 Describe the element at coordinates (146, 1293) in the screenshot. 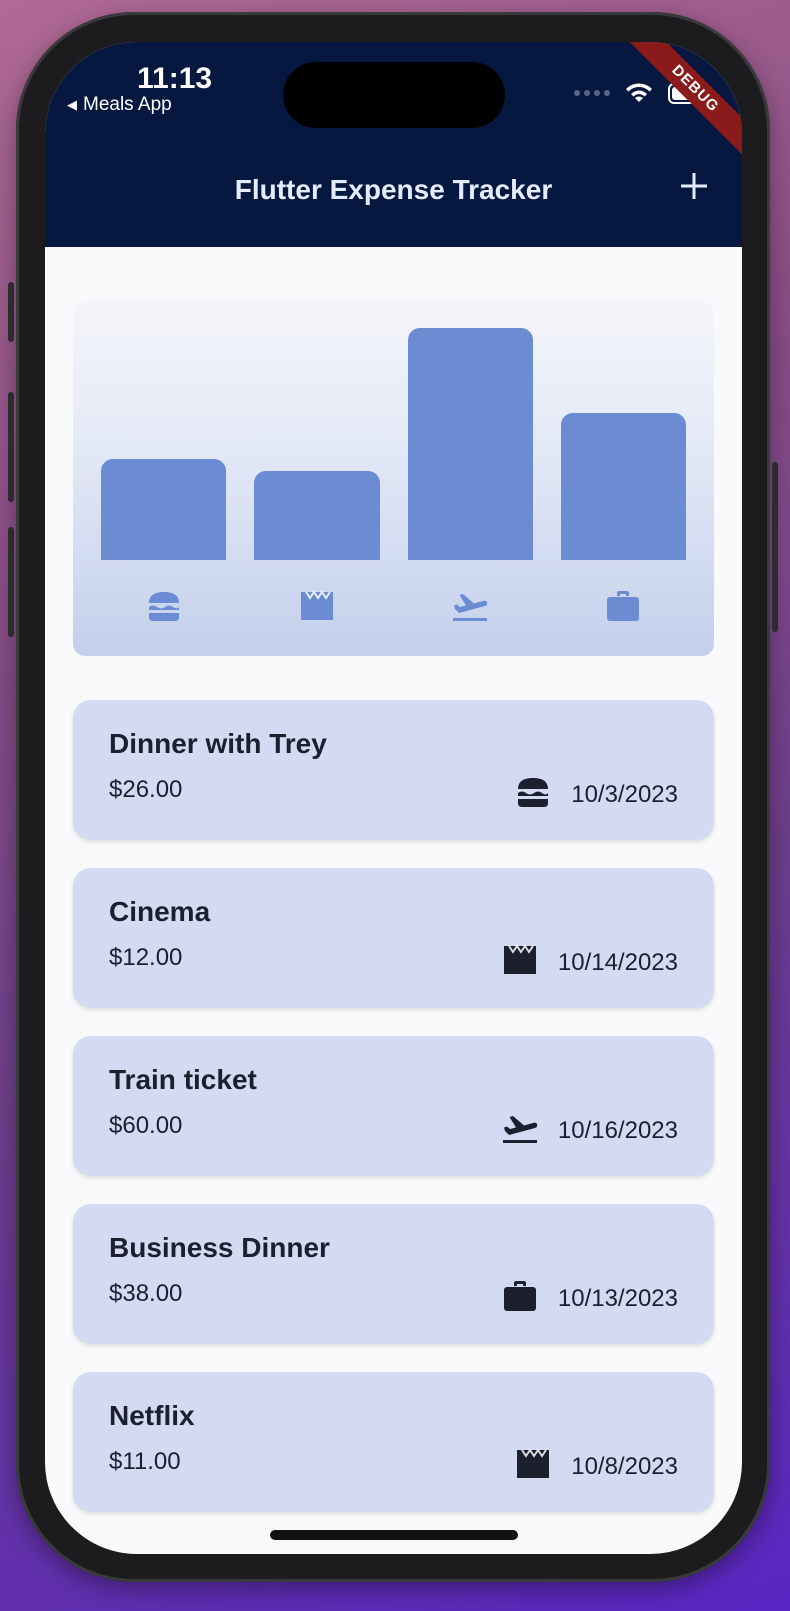

I see `expense-amount: $38.00` at that location.